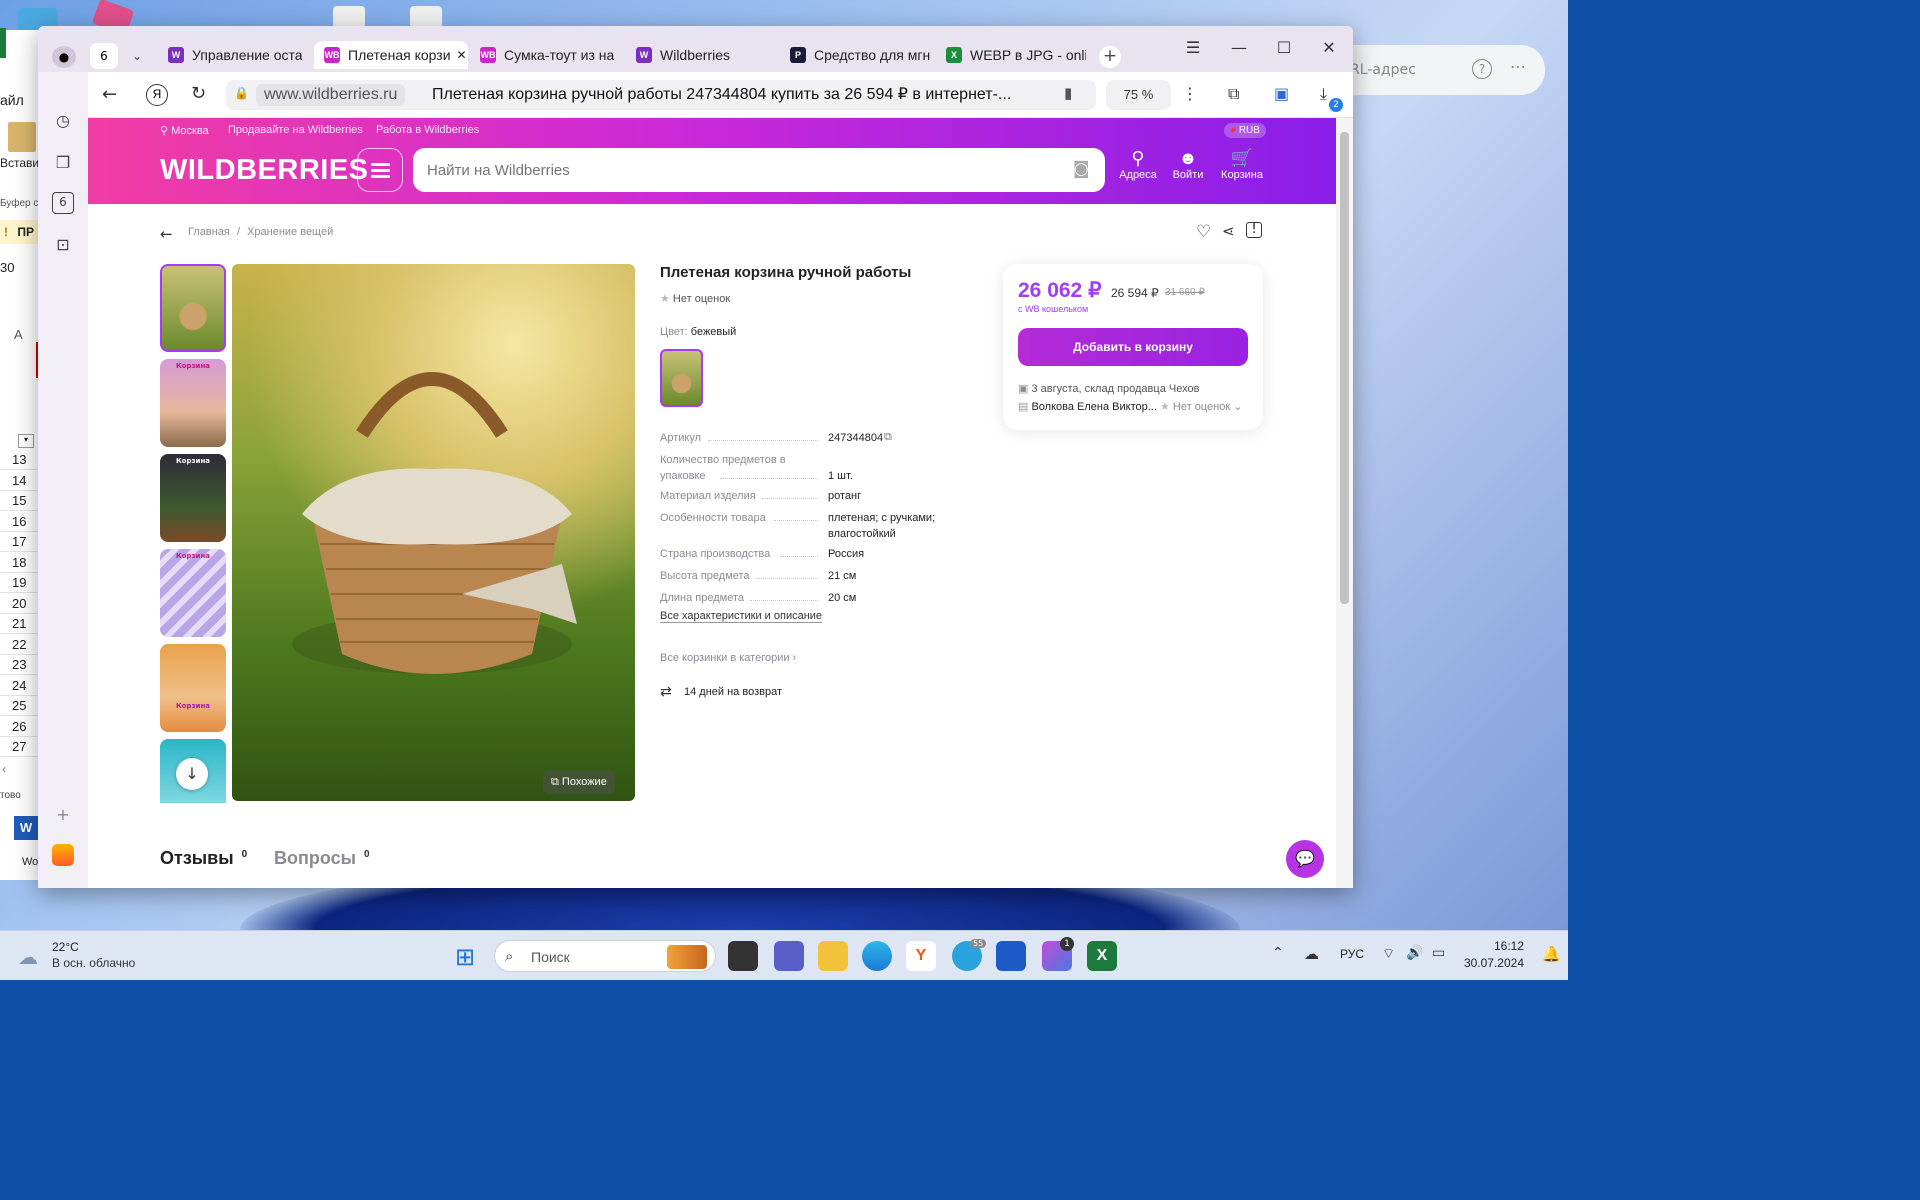  What do you see at coordinates (64, 57) in the screenshot?
I see `profile-icon: ●` at bounding box center [64, 57].